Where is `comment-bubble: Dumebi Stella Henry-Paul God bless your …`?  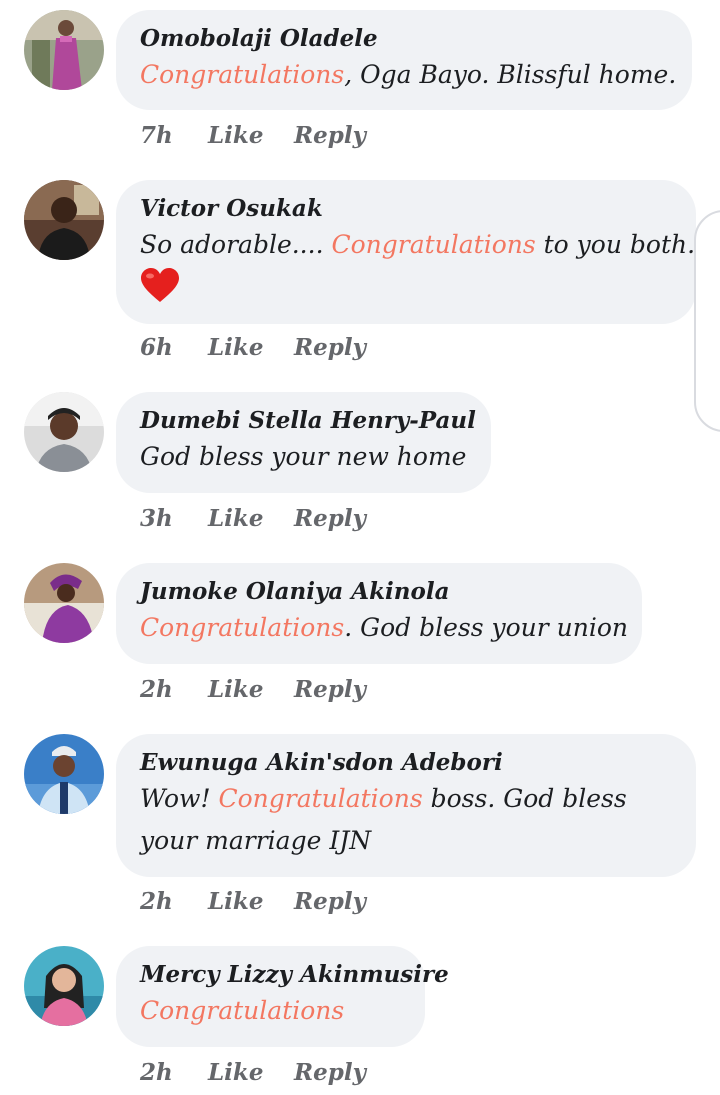 comment-bubble: Dumebi Stella Henry-Paul God bless your … is located at coordinates (303, 442).